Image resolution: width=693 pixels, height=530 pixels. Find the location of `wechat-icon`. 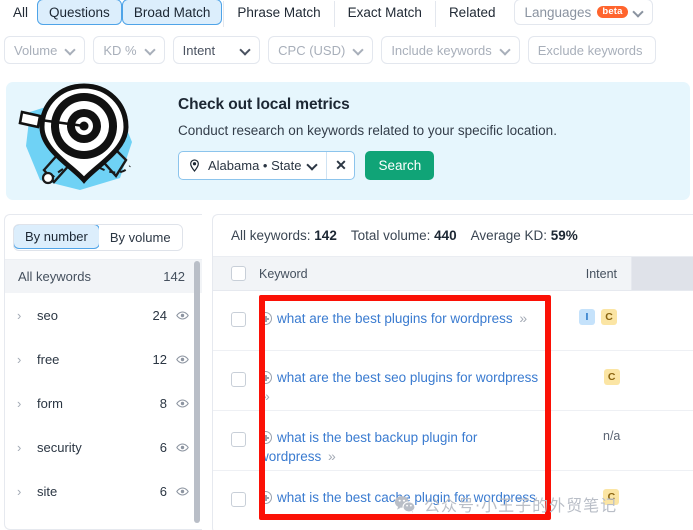

wechat-icon is located at coordinates (405, 504).